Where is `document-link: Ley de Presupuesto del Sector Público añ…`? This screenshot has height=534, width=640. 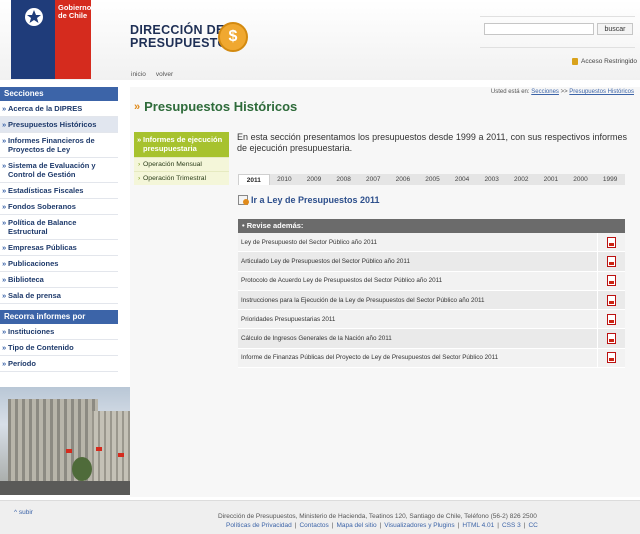 document-link: Ley de Presupuesto del Sector Público añ… is located at coordinates (417, 242).